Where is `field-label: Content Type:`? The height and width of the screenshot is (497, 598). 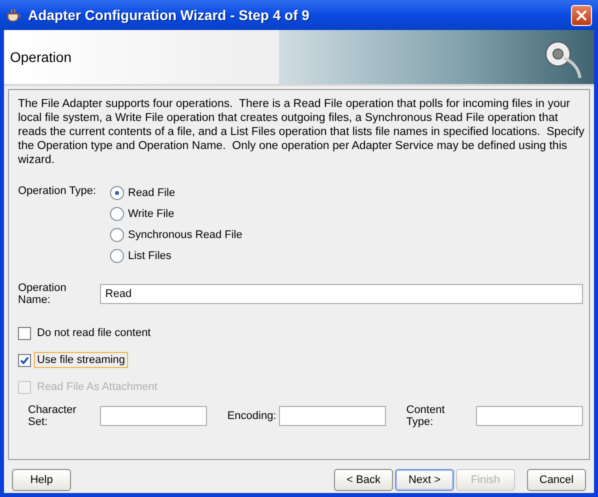 field-label: Content Type: is located at coordinates (426, 416).